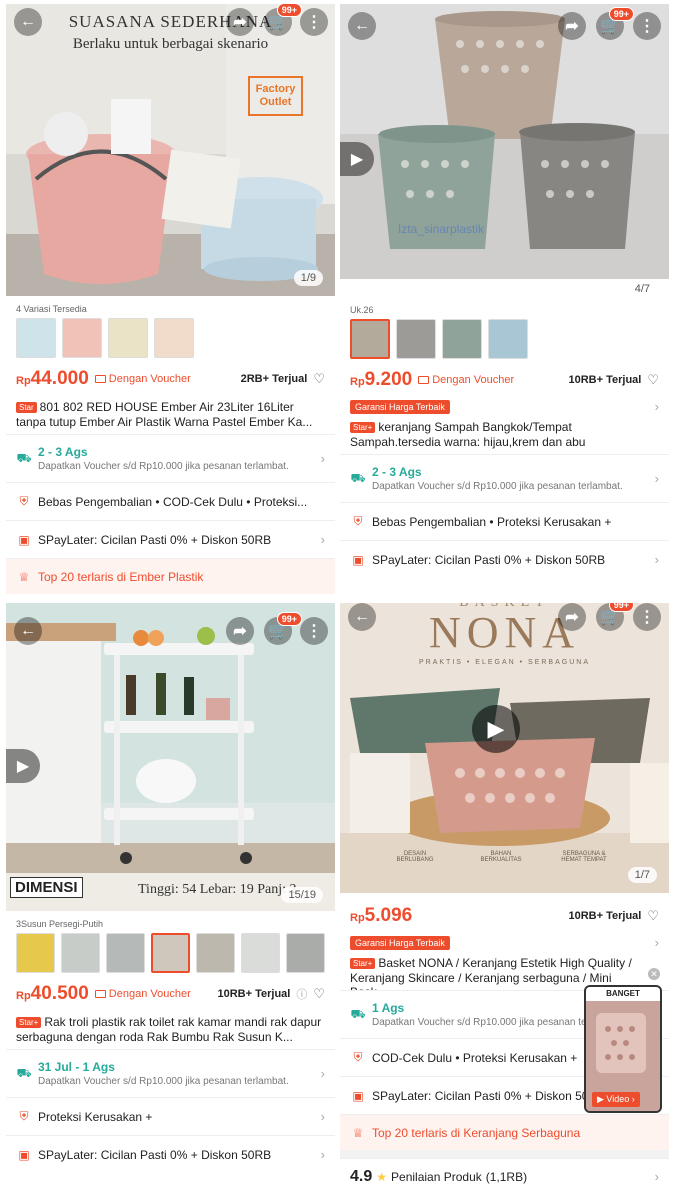  I want to click on product-image: Izta_sinarplastik ← ➦ 🛒 99+ ⋮ ▶, so click(504, 141).